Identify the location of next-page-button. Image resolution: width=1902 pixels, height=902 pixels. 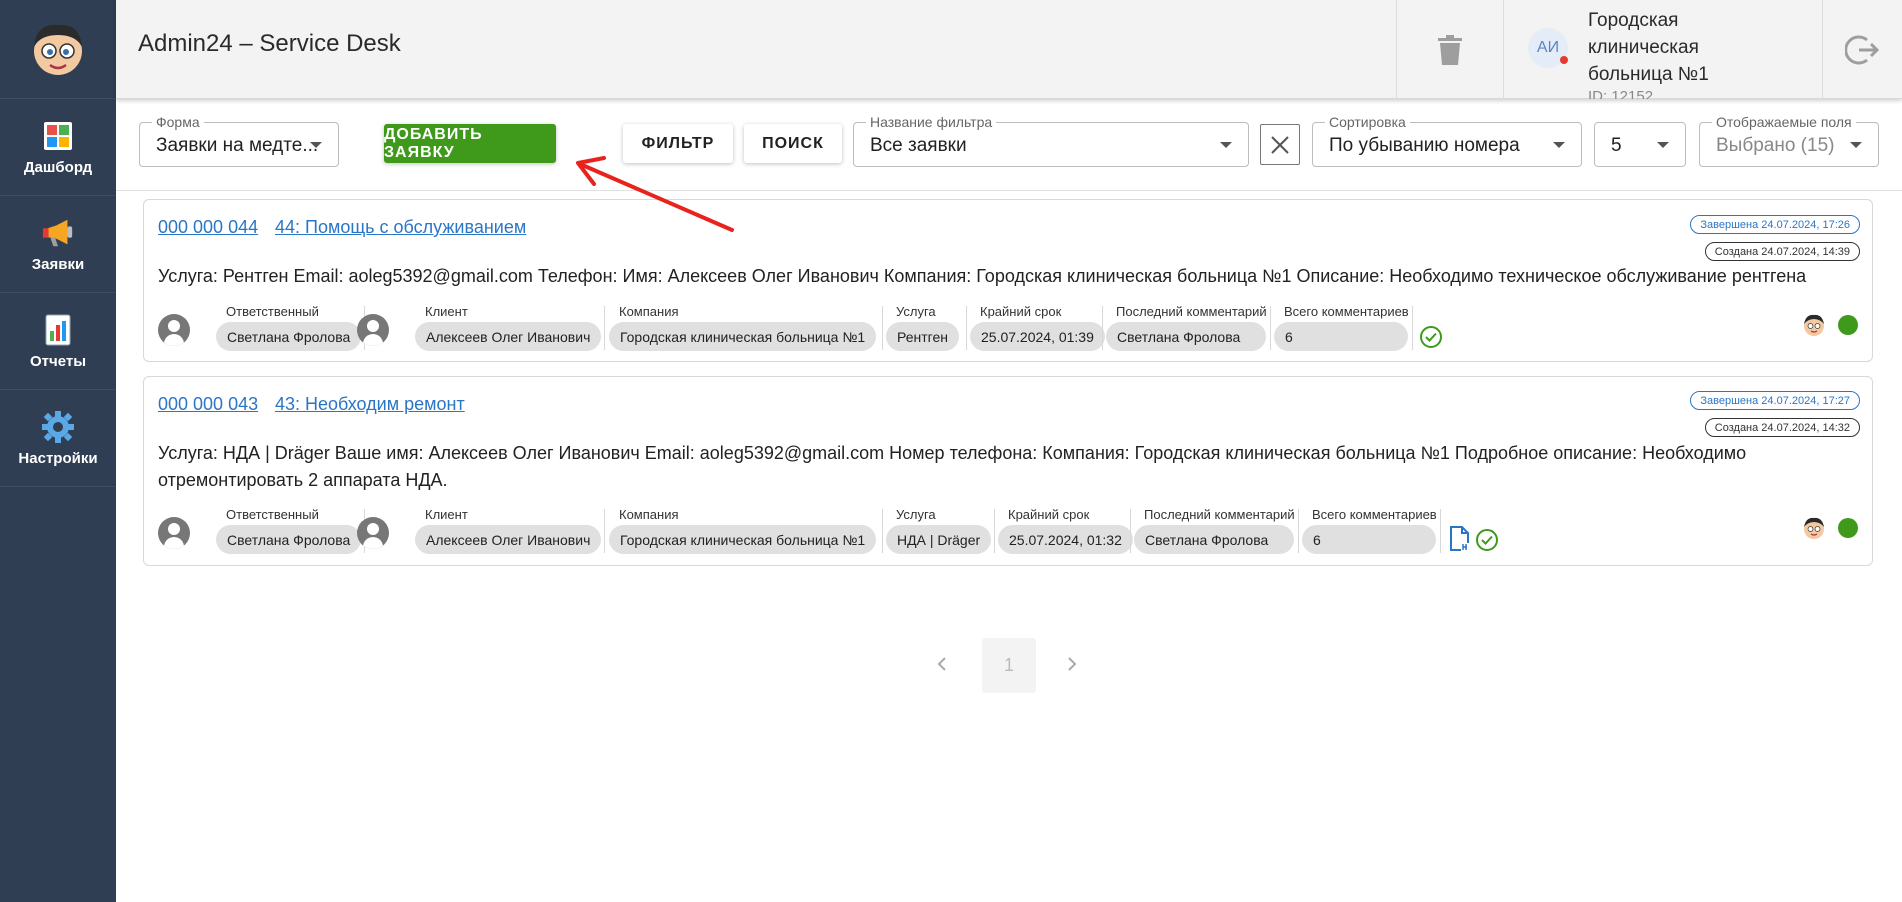
(1072, 664).